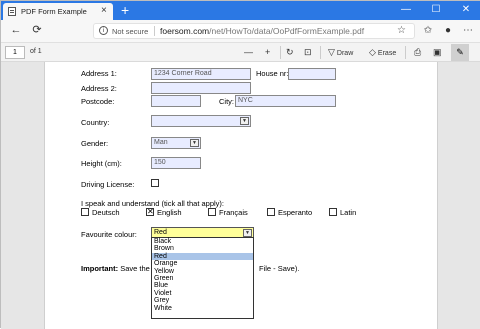 This screenshot has height=329, width=480. I want to click on city-field: NYC, so click(285, 101).